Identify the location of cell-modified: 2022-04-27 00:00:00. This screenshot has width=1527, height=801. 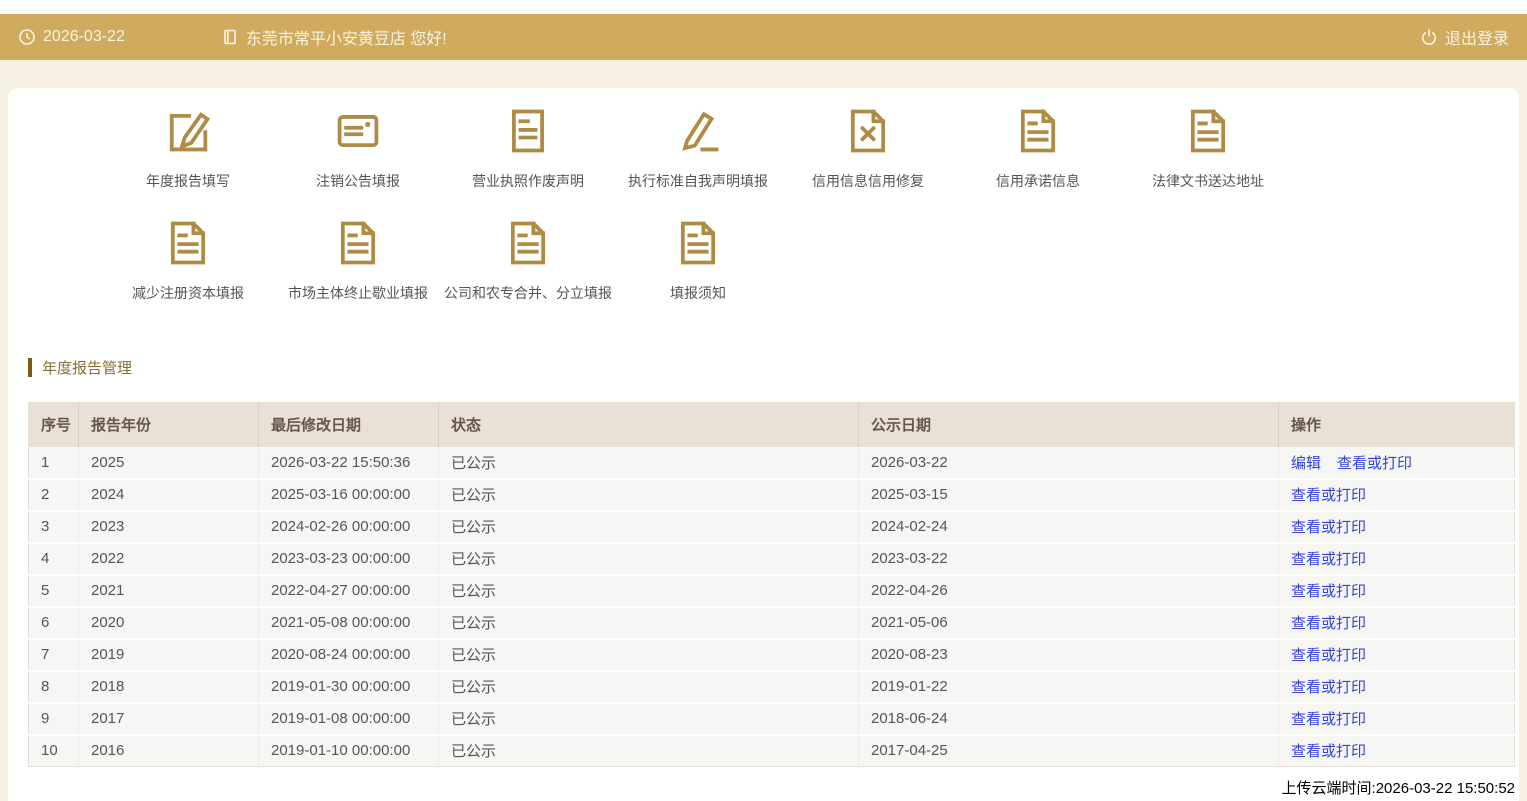
(348, 591).